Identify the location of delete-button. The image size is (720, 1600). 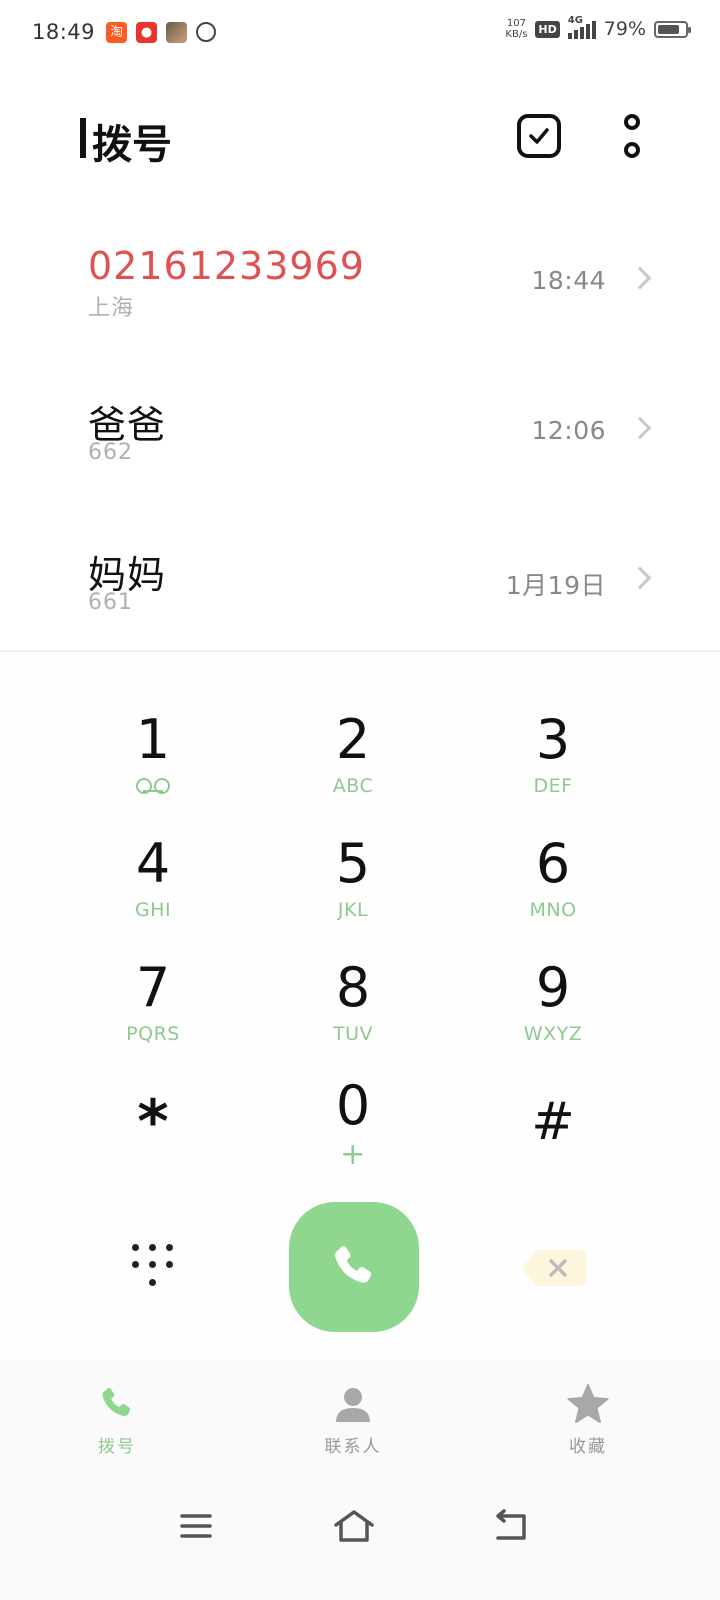
(554, 1268).